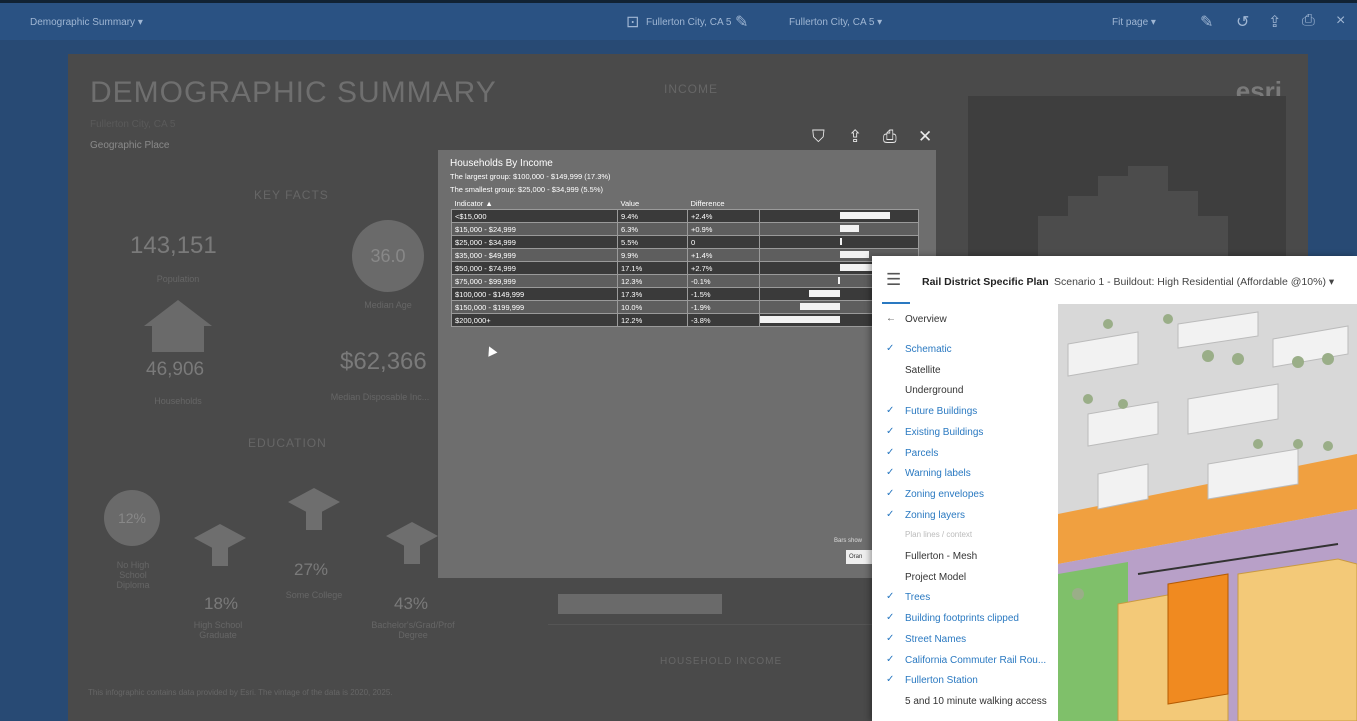  I want to click on layer-item: 5 and 10 minute walking access, so click(965, 702).